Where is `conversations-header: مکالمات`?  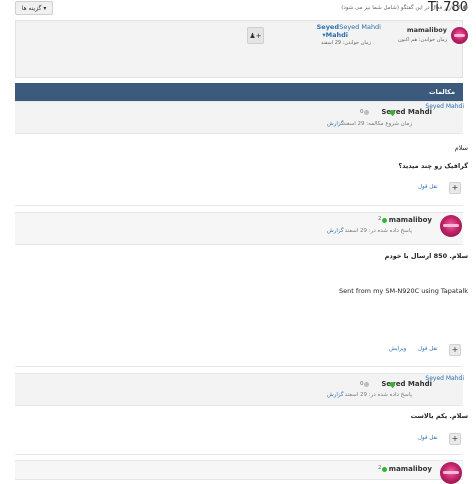 conversations-header: مکالمات is located at coordinates (239, 92).